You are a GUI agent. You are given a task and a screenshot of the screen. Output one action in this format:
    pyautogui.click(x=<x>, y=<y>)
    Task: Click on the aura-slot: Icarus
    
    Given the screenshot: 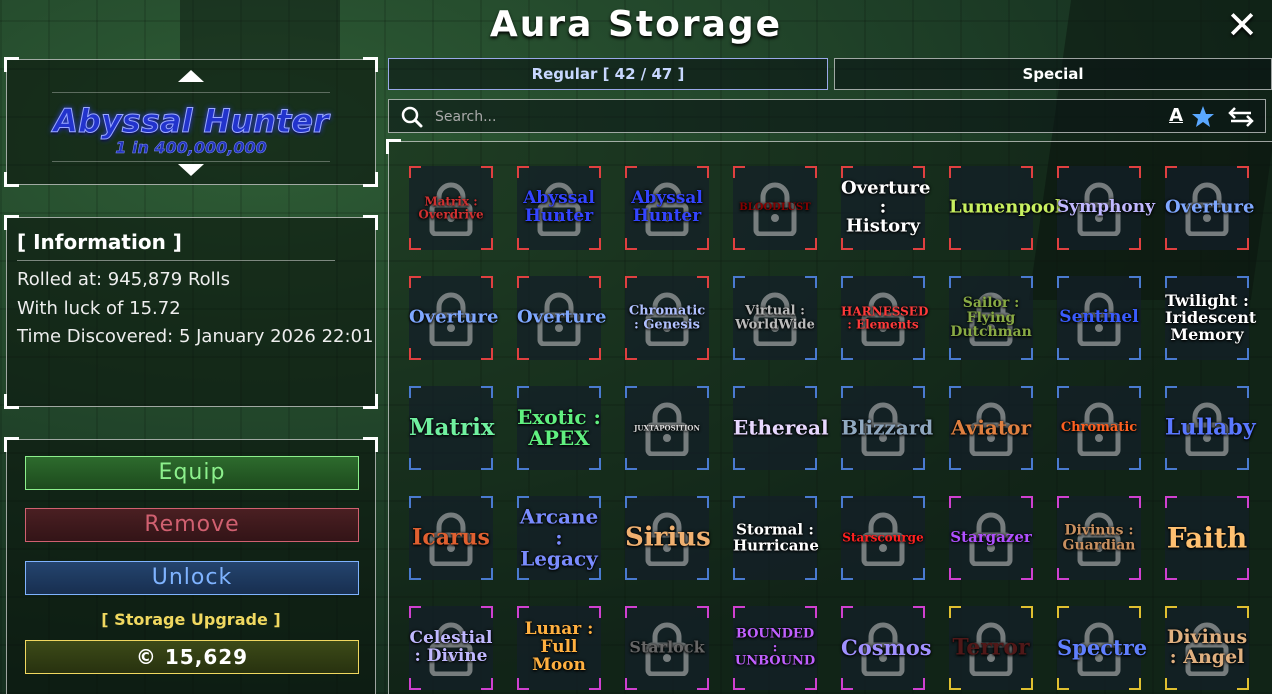 What is the action you would take?
    pyautogui.click(x=451, y=538)
    